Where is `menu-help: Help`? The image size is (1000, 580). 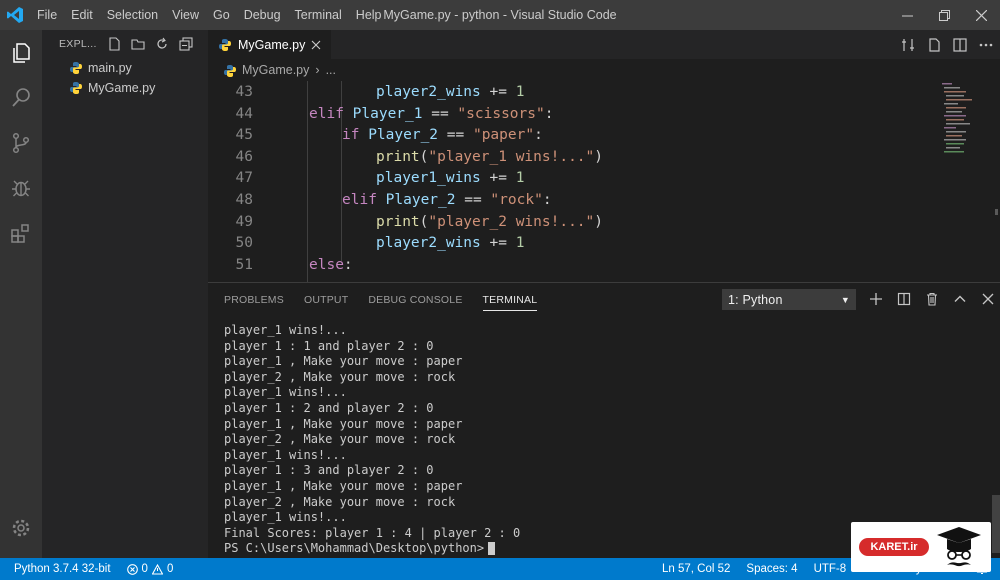
menu-help: Help is located at coordinates (369, 15).